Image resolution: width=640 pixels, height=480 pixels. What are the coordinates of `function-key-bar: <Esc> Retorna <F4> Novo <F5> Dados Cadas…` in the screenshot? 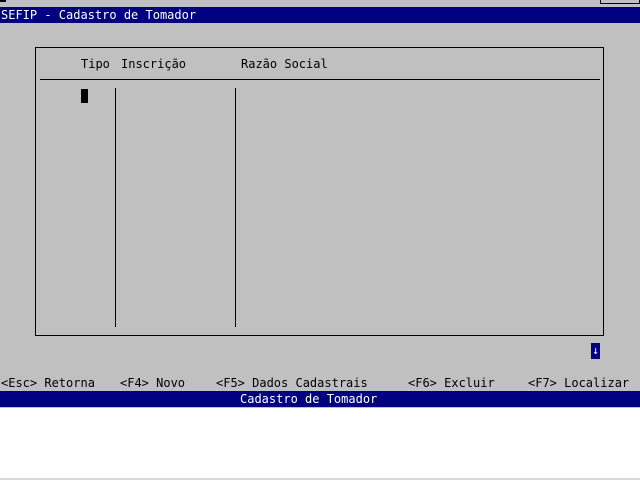 It's located at (320, 383).